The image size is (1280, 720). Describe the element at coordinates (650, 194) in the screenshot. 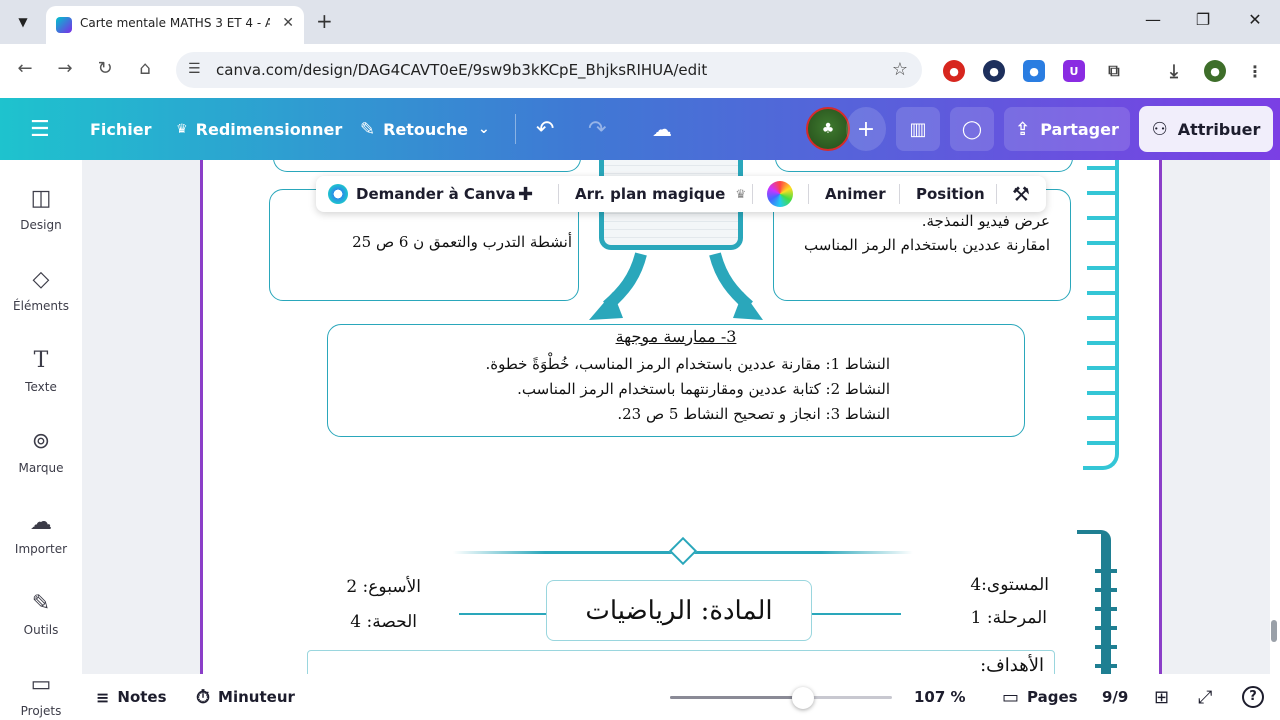

I see `magic-background-label: Arr. plan magique` at that location.